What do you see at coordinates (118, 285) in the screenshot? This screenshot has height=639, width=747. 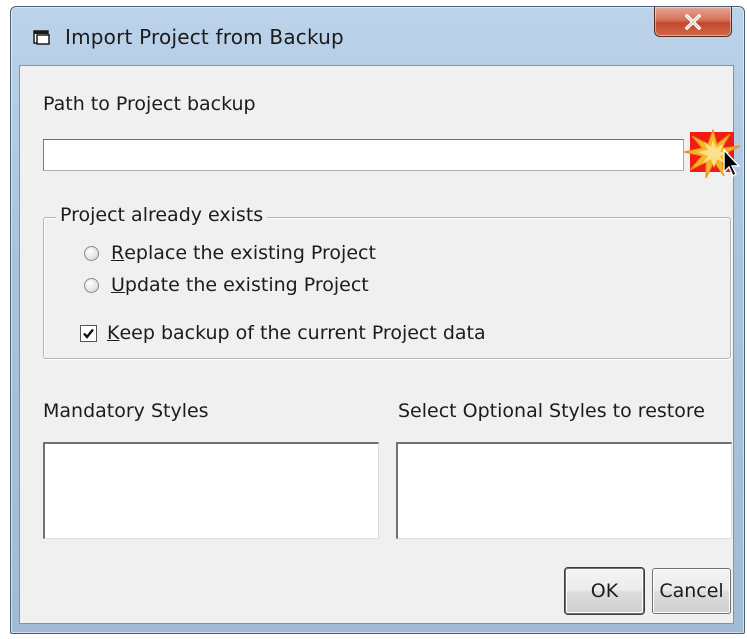 I see `update-option-accel: U` at bounding box center [118, 285].